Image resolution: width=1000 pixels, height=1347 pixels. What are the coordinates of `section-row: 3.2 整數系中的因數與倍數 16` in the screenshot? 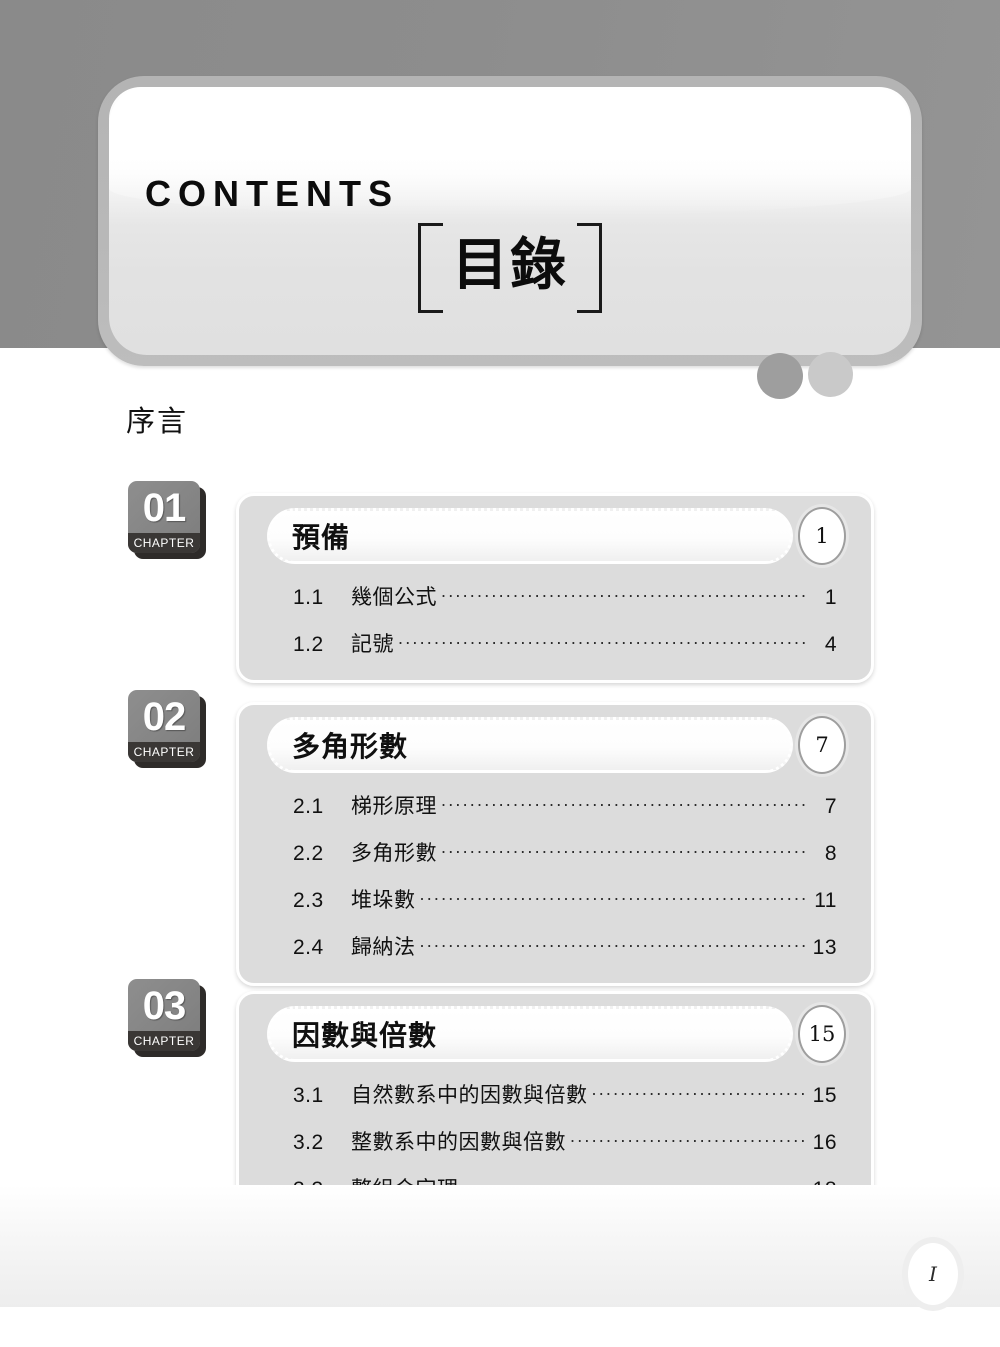 It's located at (565, 1140).